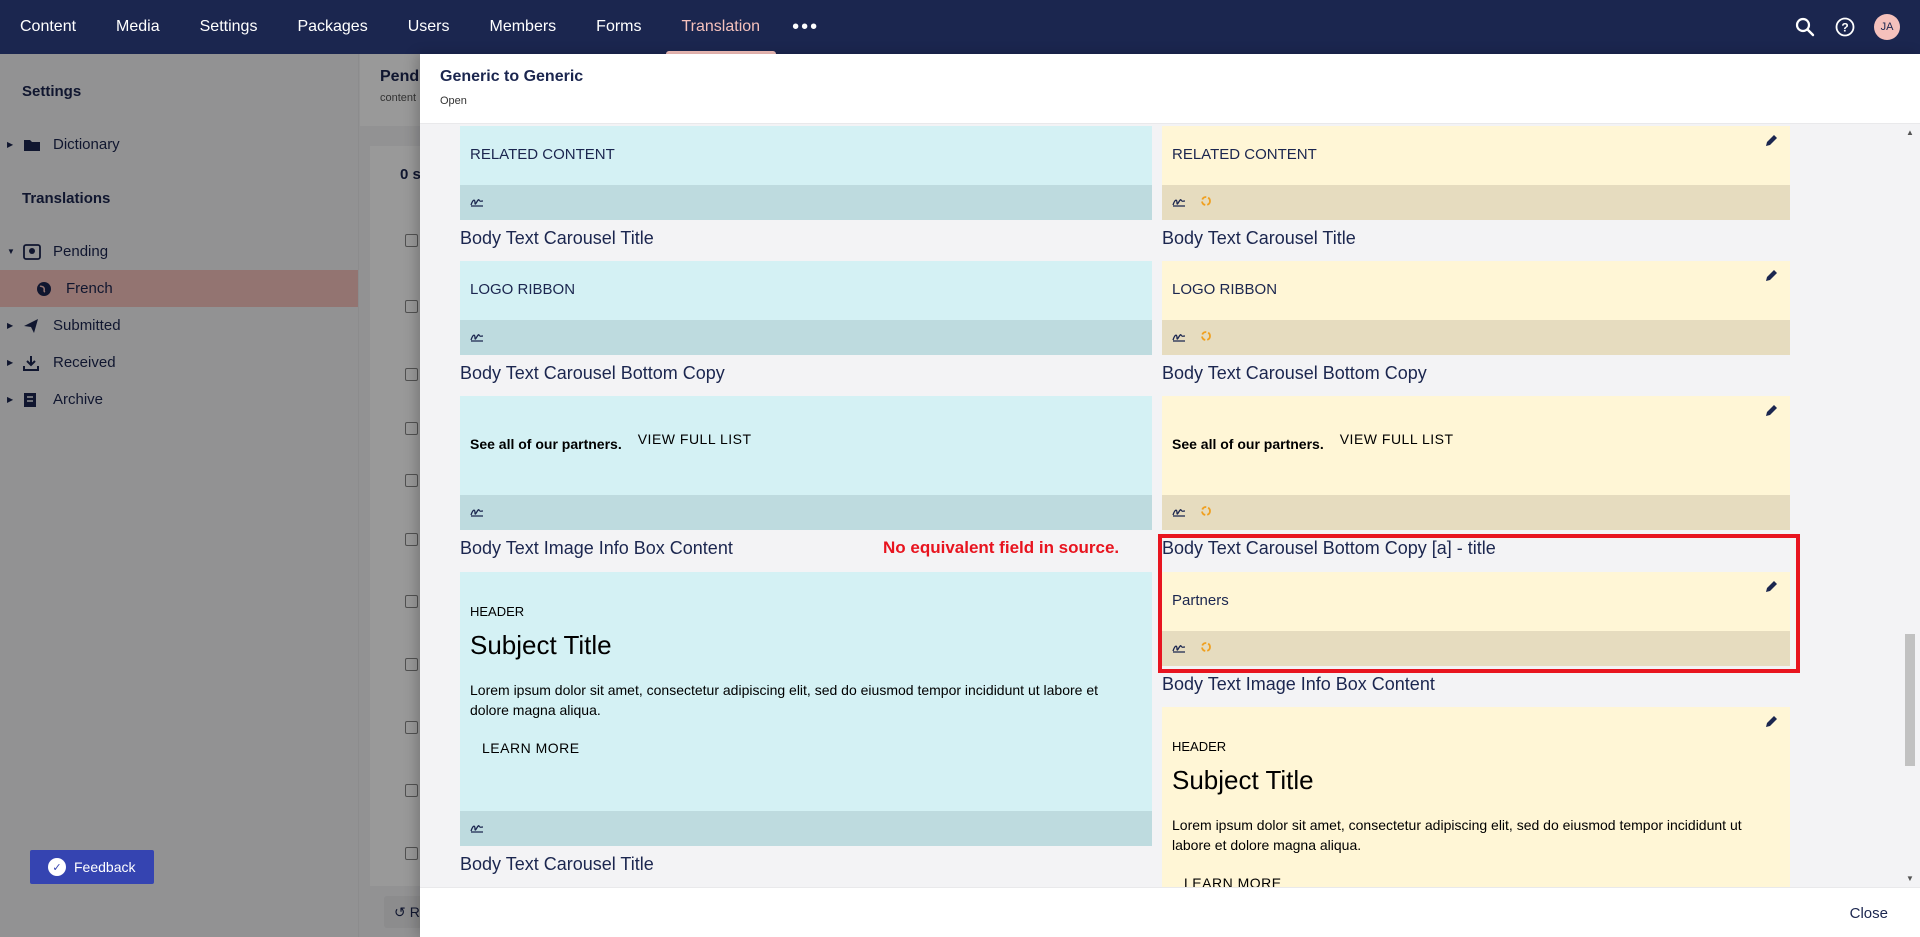  What do you see at coordinates (1244, 154) in the screenshot?
I see `target-text: RELATED CONTENT` at bounding box center [1244, 154].